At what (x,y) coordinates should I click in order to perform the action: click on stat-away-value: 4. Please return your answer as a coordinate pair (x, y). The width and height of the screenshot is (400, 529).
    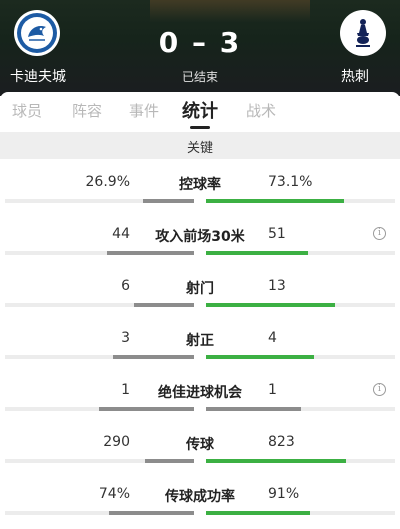
    Looking at the image, I should click on (272, 338).